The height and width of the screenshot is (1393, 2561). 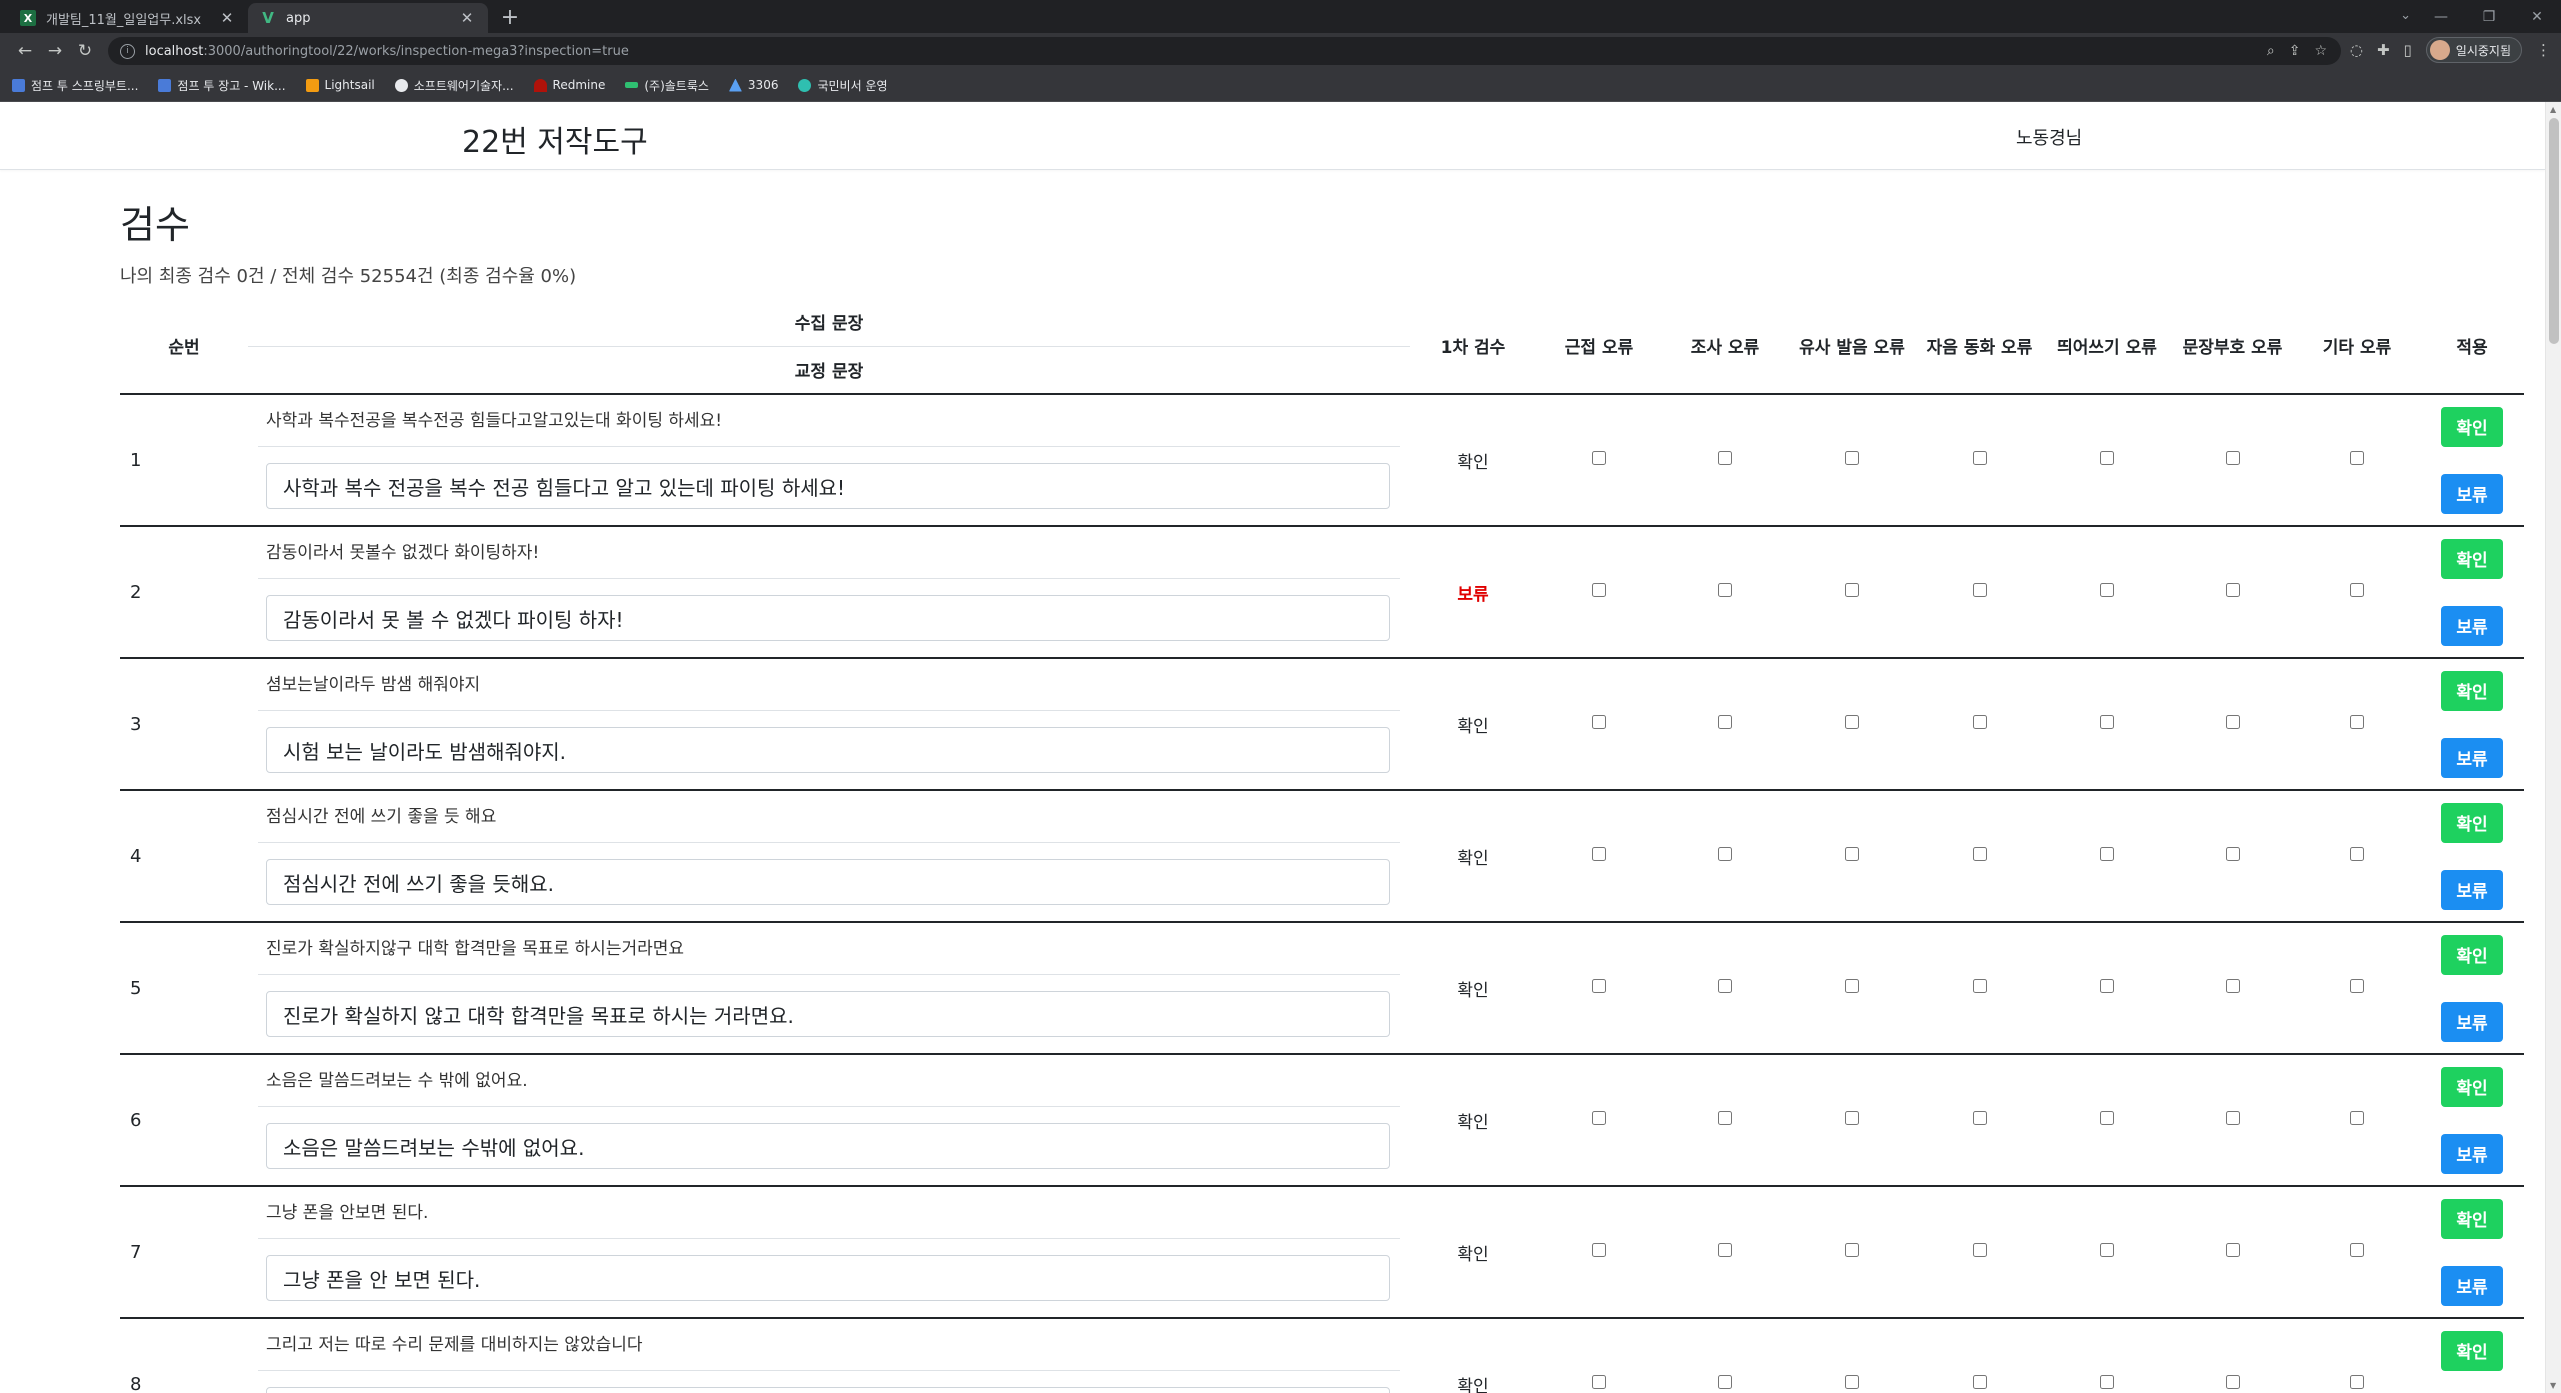 What do you see at coordinates (2405, 15) in the screenshot?
I see `chevron-down-icon: ⌄` at bounding box center [2405, 15].